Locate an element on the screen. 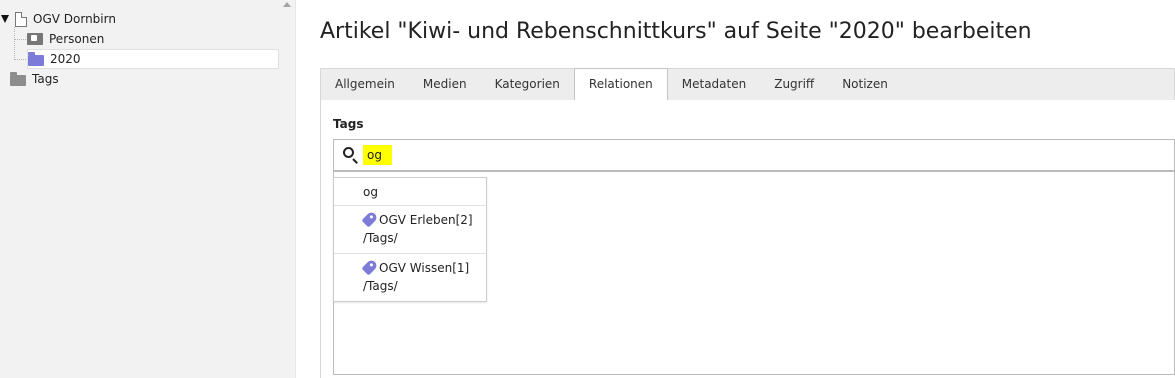  tab-allgemein: Allgemein is located at coordinates (365, 84).